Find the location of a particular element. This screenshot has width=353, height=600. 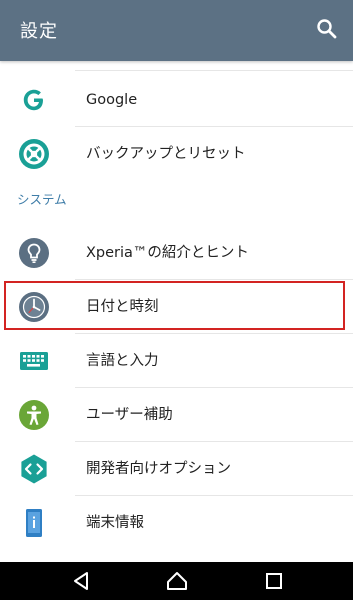

settings-item-label: ユーザー補助 is located at coordinates (129, 415).